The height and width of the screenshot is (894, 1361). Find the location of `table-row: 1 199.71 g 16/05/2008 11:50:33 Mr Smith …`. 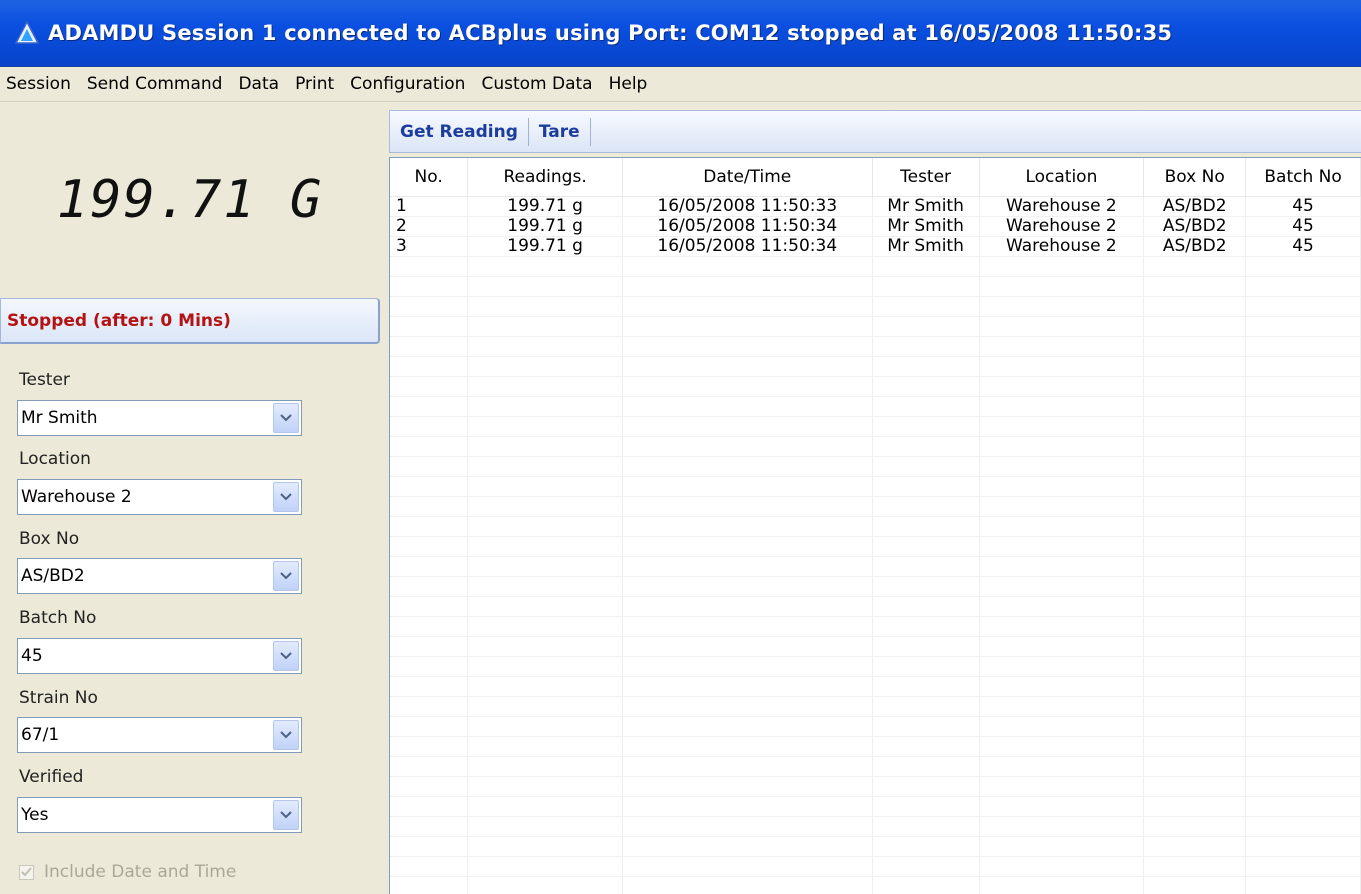

table-row: 1 199.71 g 16/05/2008 11:50:33 Mr Smith … is located at coordinates (875, 206).